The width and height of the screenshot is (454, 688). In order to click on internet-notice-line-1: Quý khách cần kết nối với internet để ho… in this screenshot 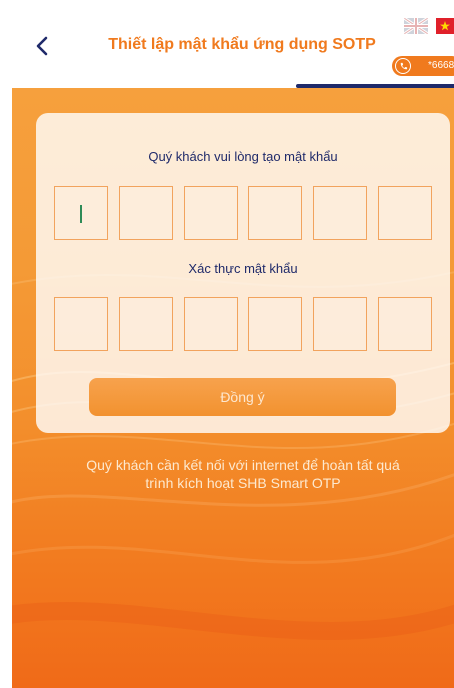, I will do `click(243, 465)`.